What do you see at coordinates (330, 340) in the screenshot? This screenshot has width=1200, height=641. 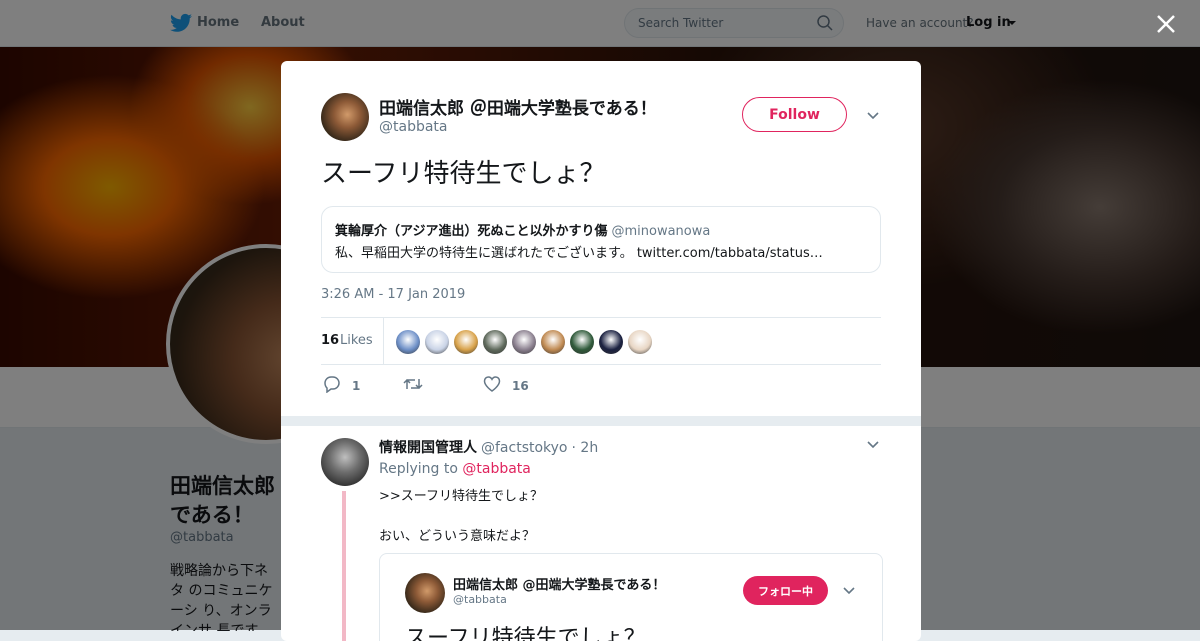 I see `likes-count: 16` at bounding box center [330, 340].